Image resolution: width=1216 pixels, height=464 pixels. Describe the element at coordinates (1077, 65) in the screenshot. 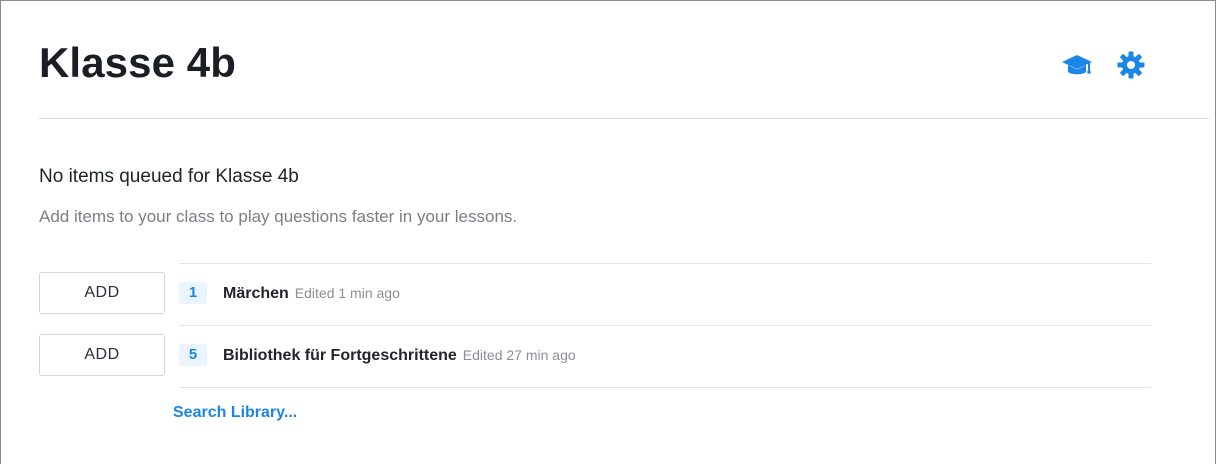

I see `graduation-cap-icon` at that location.